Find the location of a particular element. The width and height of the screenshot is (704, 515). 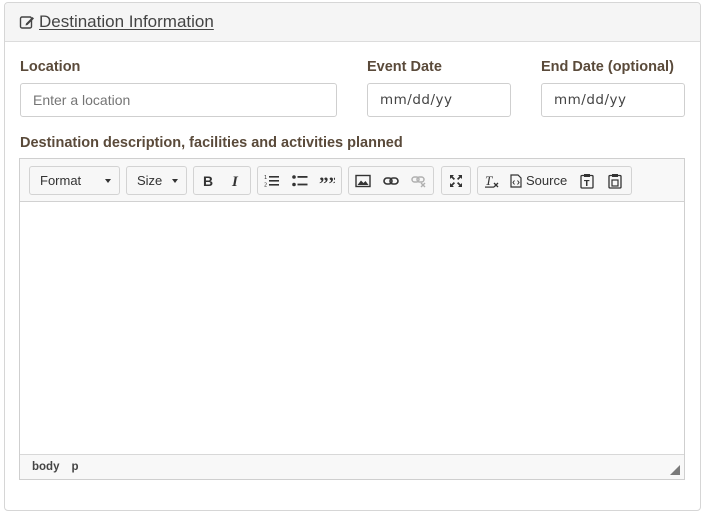

remove-format-icon: T is located at coordinates (492, 181).